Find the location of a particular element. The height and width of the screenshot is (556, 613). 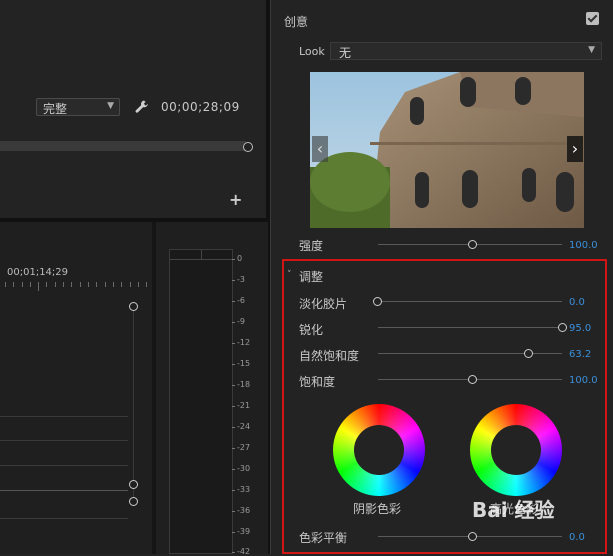

playhead-scrub-bar is located at coordinates (123, 146).